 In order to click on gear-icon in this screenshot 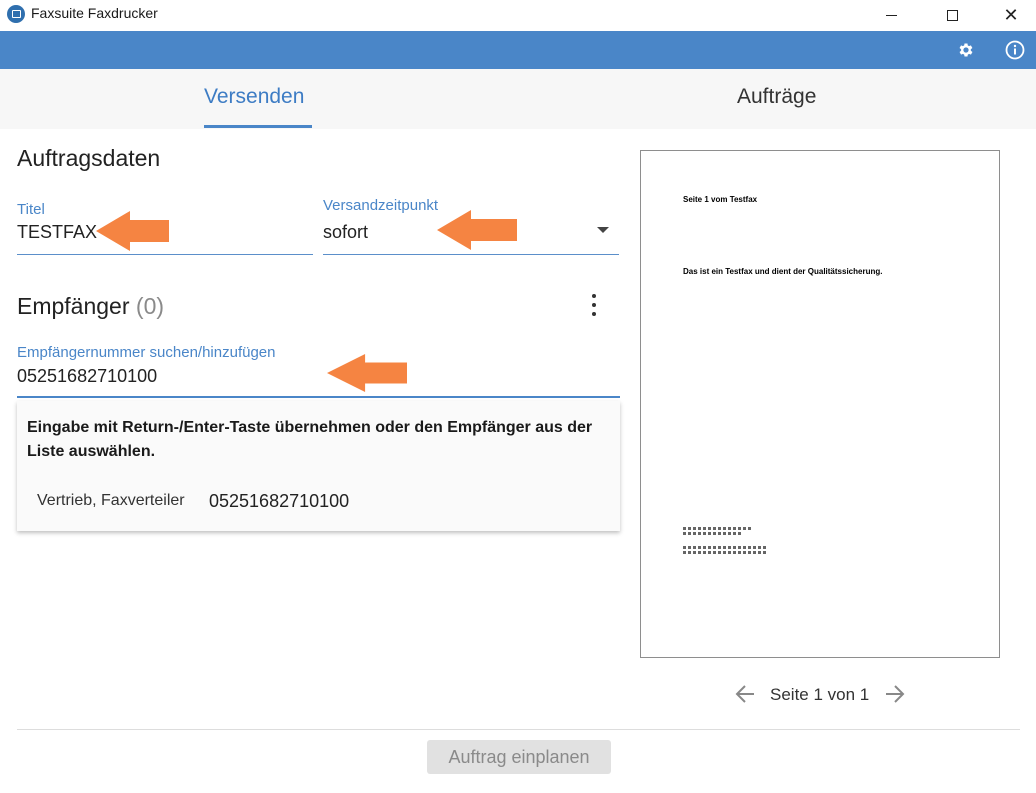, I will do `click(966, 50)`.